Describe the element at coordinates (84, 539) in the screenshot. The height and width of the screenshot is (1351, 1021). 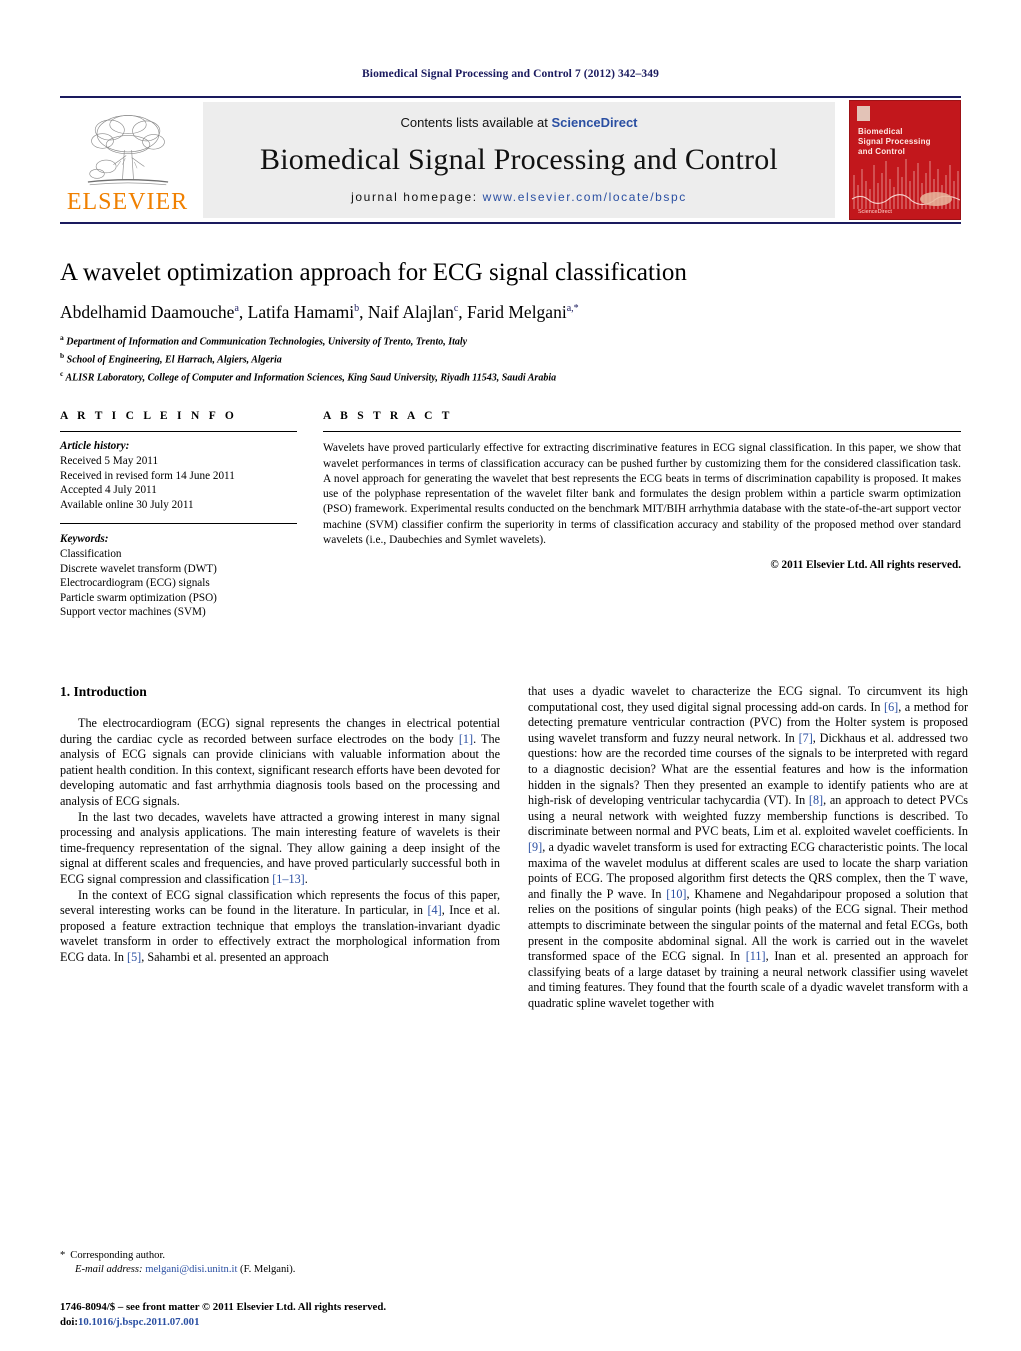
I see `keywords-label: Keywords:` at that location.